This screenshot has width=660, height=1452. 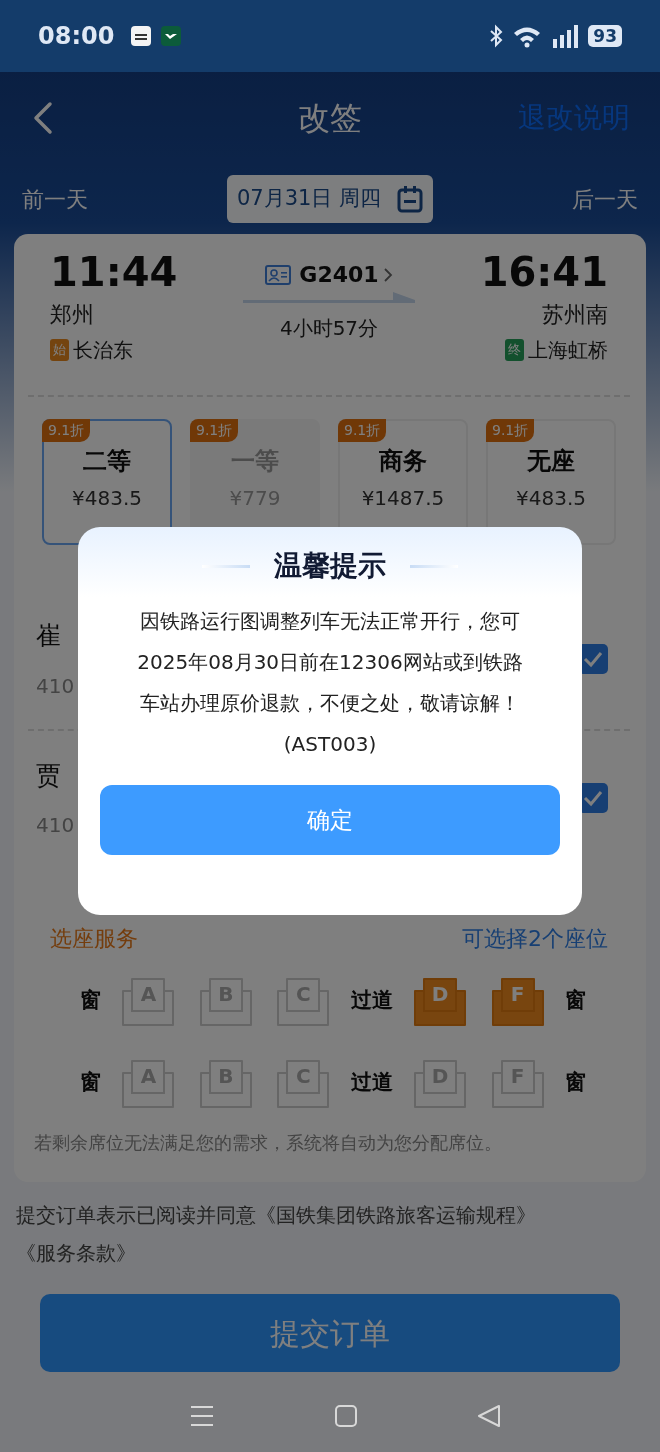 What do you see at coordinates (171, 36) in the screenshot?
I see `app-icon` at bounding box center [171, 36].